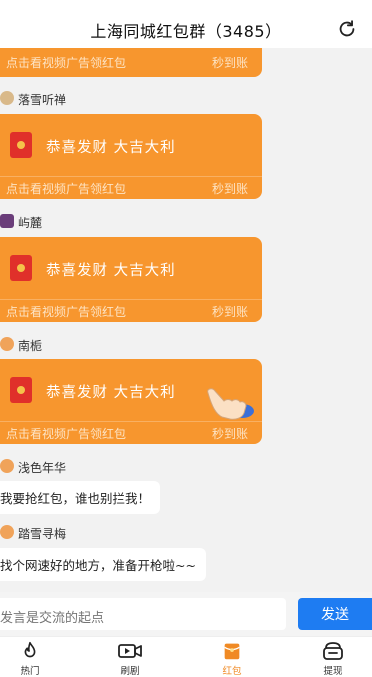 The image size is (372, 677). What do you see at coordinates (30, 671) in the screenshot?
I see `tab-label: 热门` at bounding box center [30, 671].